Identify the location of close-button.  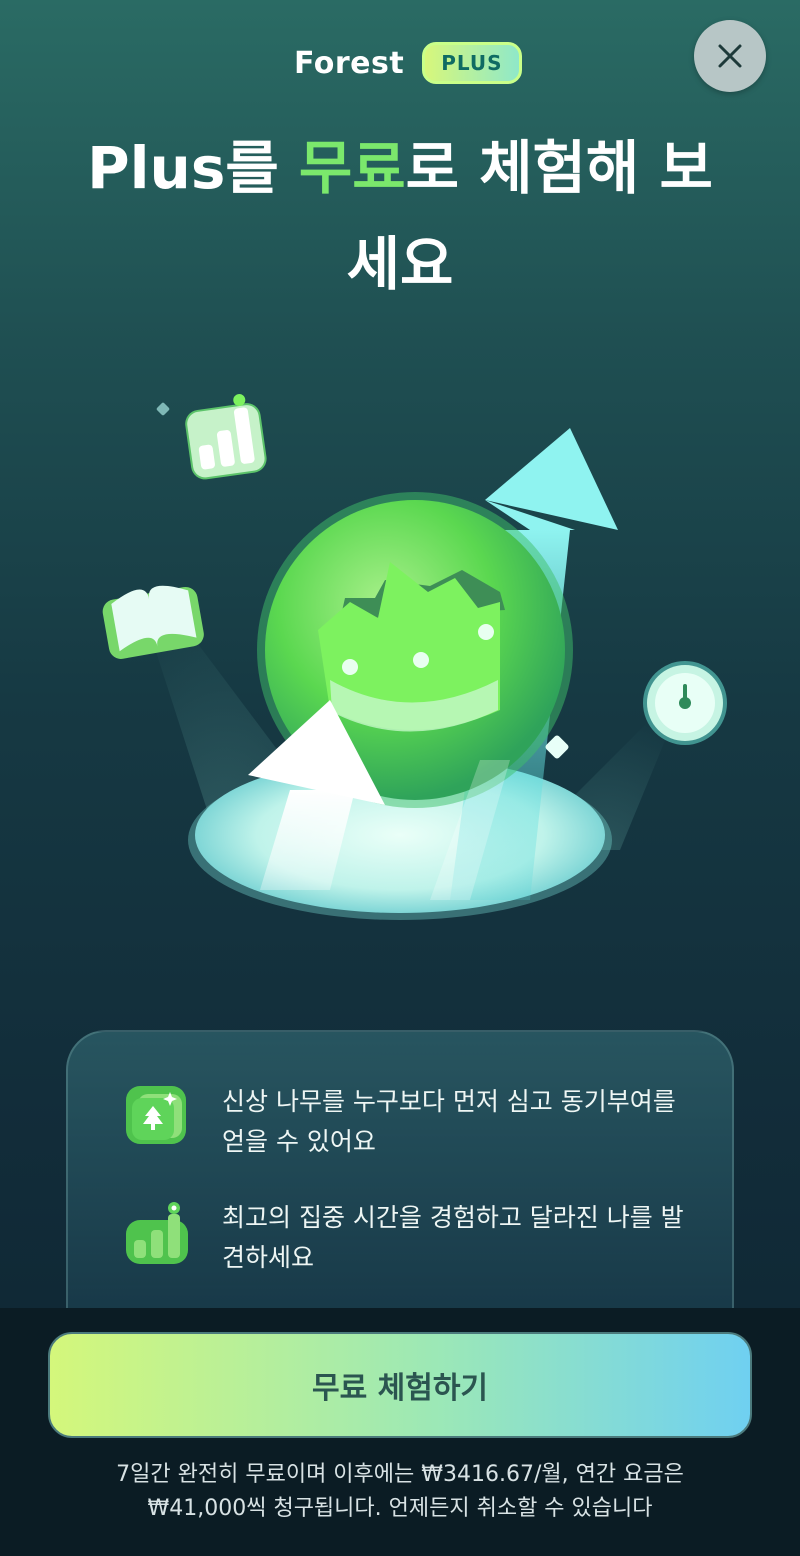
(730, 56).